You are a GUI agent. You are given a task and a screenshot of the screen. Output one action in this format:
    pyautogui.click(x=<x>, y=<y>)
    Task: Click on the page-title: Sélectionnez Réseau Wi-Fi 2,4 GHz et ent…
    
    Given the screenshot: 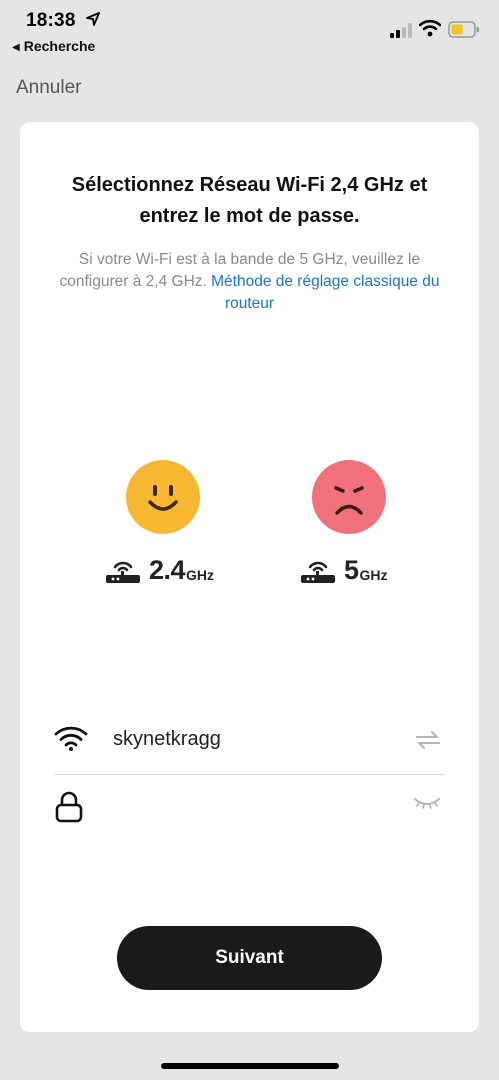 What is the action you would take?
    pyautogui.click(x=249, y=200)
    